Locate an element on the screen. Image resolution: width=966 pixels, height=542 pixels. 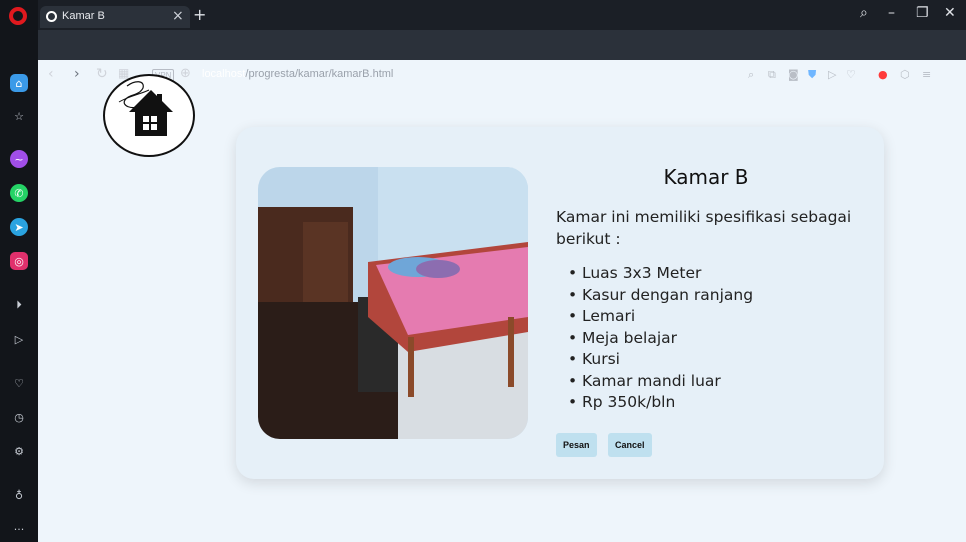
browser-sidebar: ⌂ ☆ ~ ✆ ➤ ◎ ⏵ ▷ ♡ ◷ ⚙ ♁ ··· is located at coordinates (19, 271).